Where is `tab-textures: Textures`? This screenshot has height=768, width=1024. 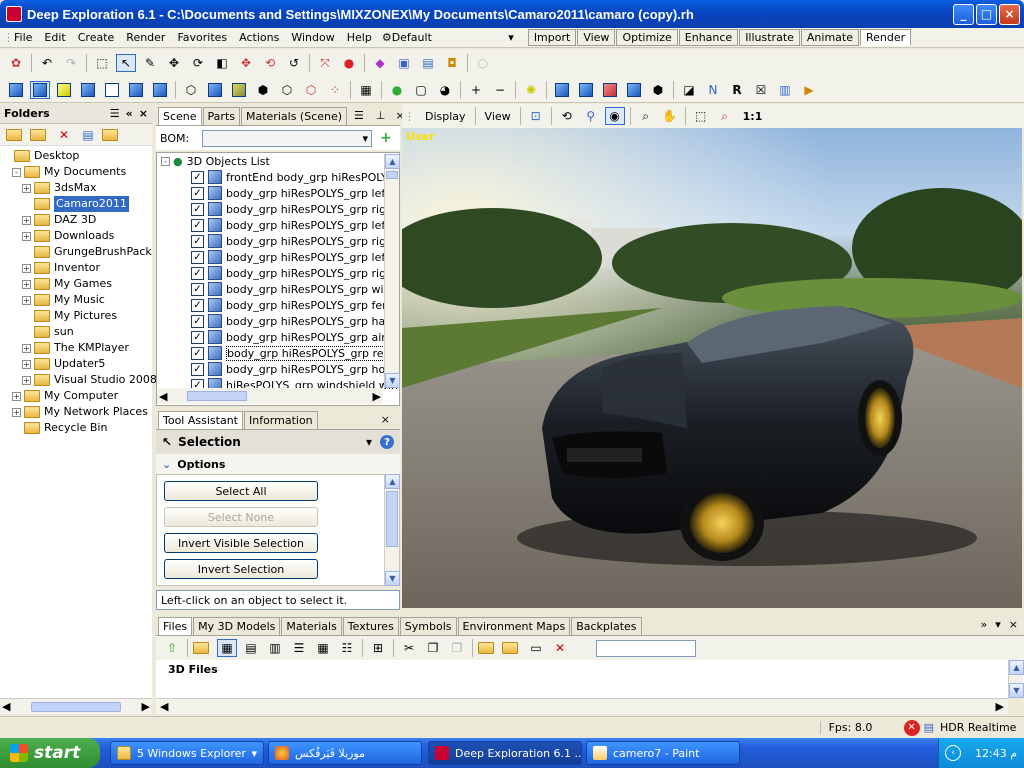
tab-textures: Textures is located at coordinates (370, 626).